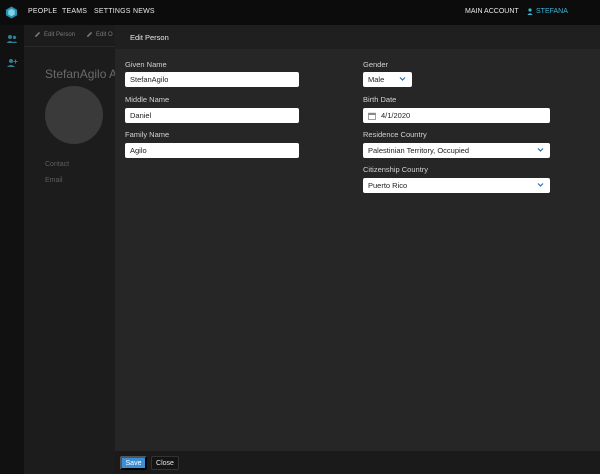 The width and height of the screenshot is (600, 474). What do you see at coordinates (396, 115) in the screenshot?
I see `birth-date-value: 4/1/2020` at bounding box center [396, 115].